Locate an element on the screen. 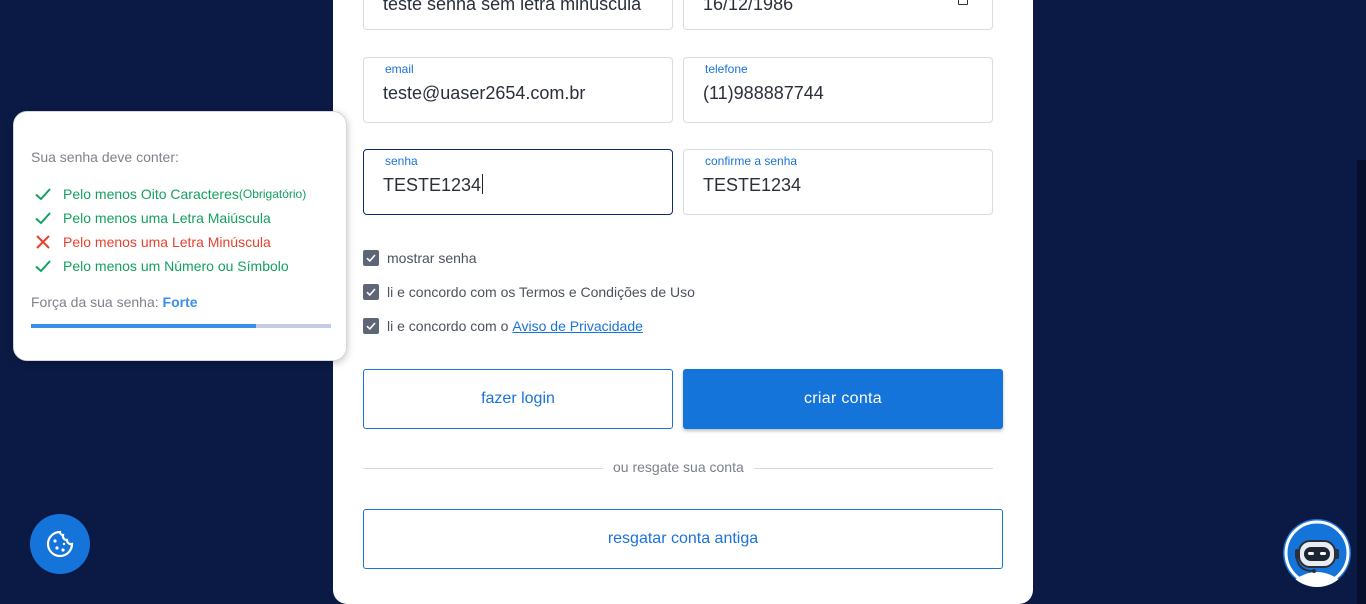  strength-bar-fill is located at coordinates (143, 326).